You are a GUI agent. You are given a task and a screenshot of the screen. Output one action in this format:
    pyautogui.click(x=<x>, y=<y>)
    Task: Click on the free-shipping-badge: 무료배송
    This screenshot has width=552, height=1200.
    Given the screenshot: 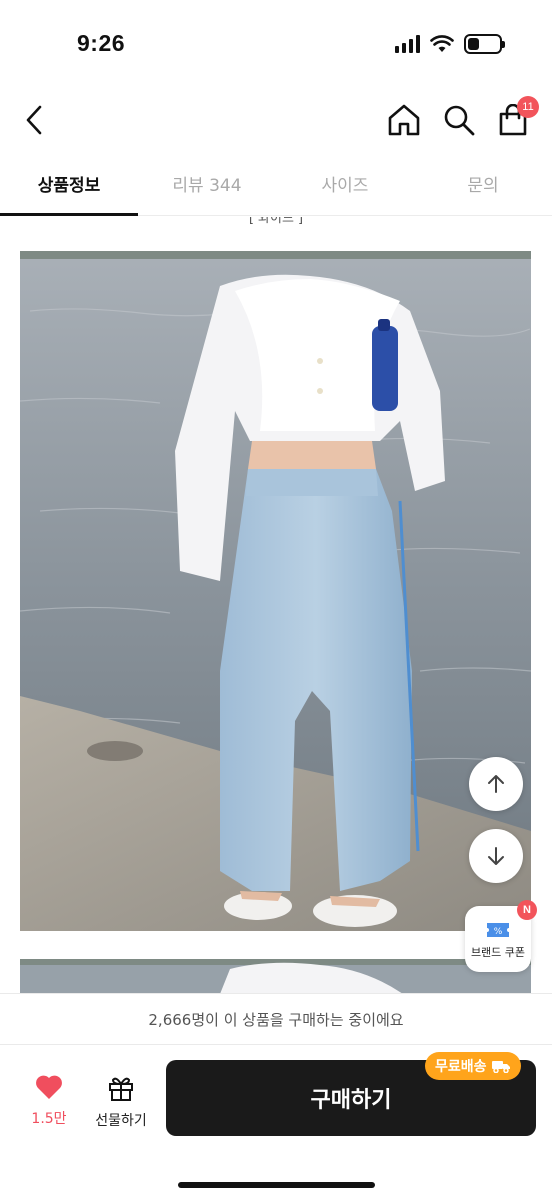 What is the action you would take?
    pyautogui.click(x=473, y=1066)
    